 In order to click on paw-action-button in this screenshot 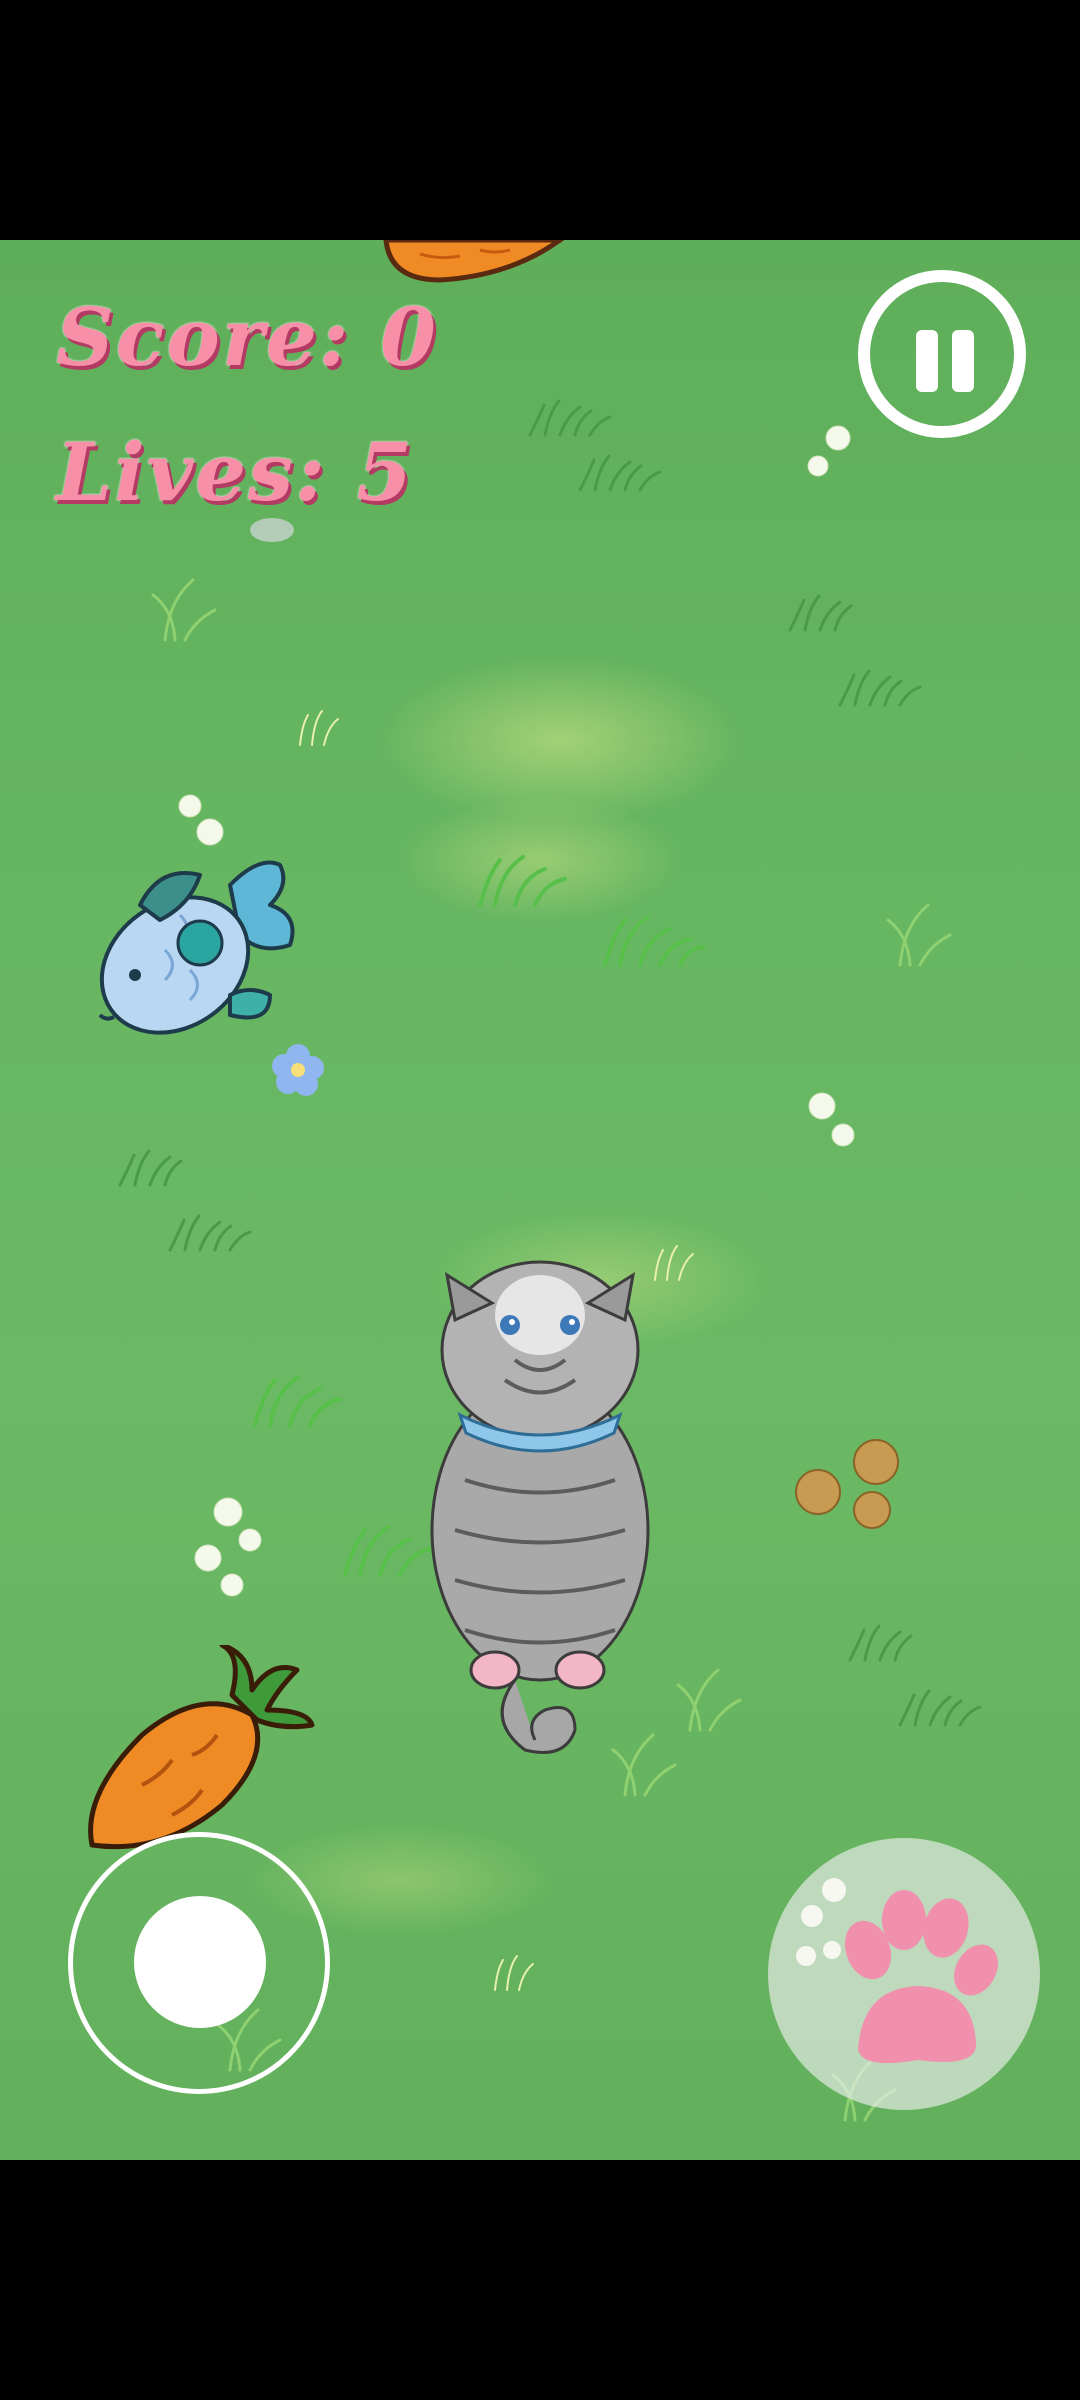, I will do `click(904, 1974)`.